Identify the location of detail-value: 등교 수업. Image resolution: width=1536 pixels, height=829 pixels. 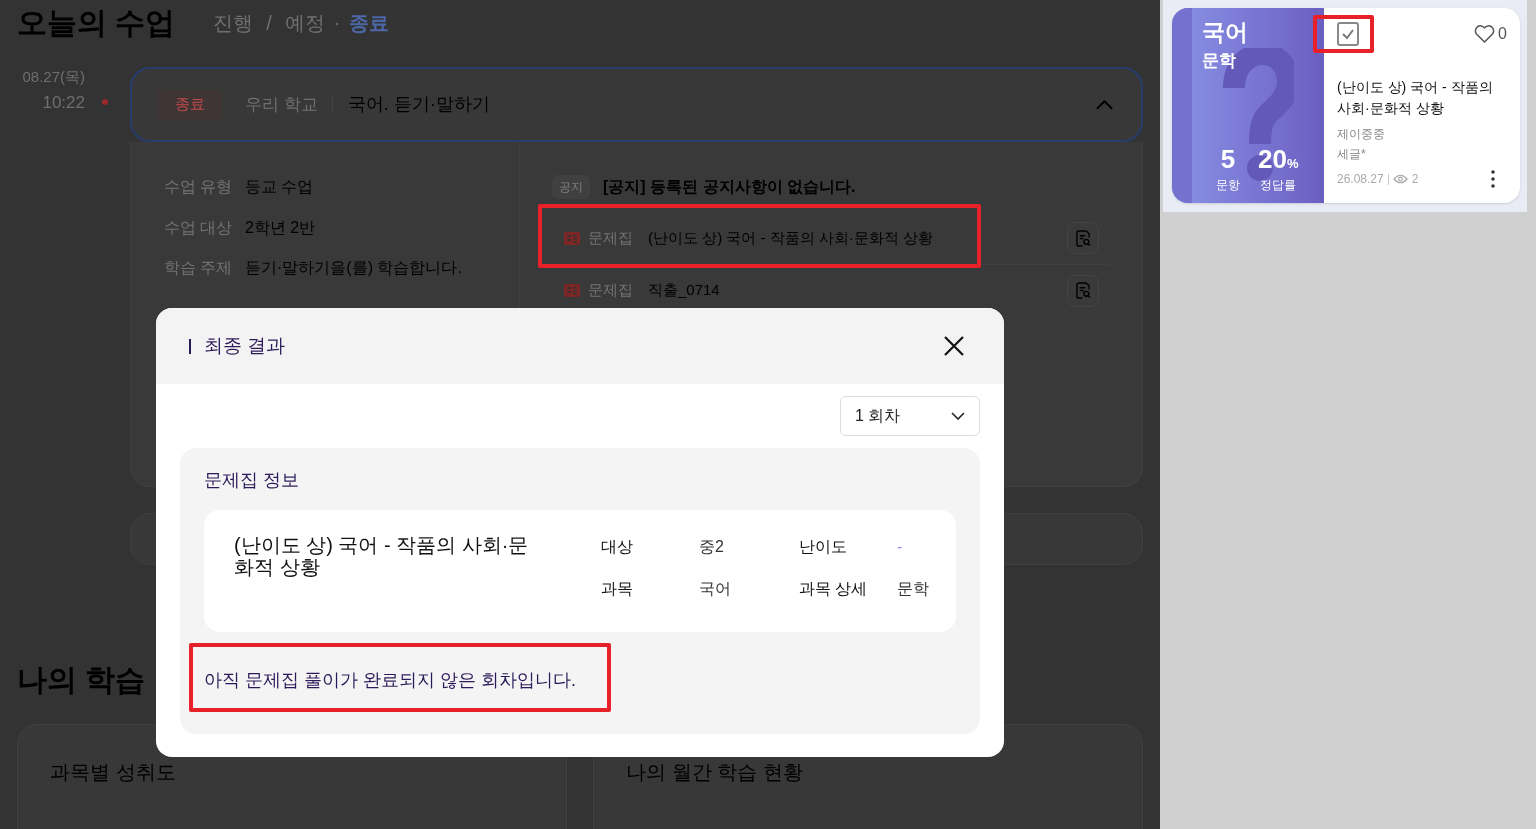
(279, 187).